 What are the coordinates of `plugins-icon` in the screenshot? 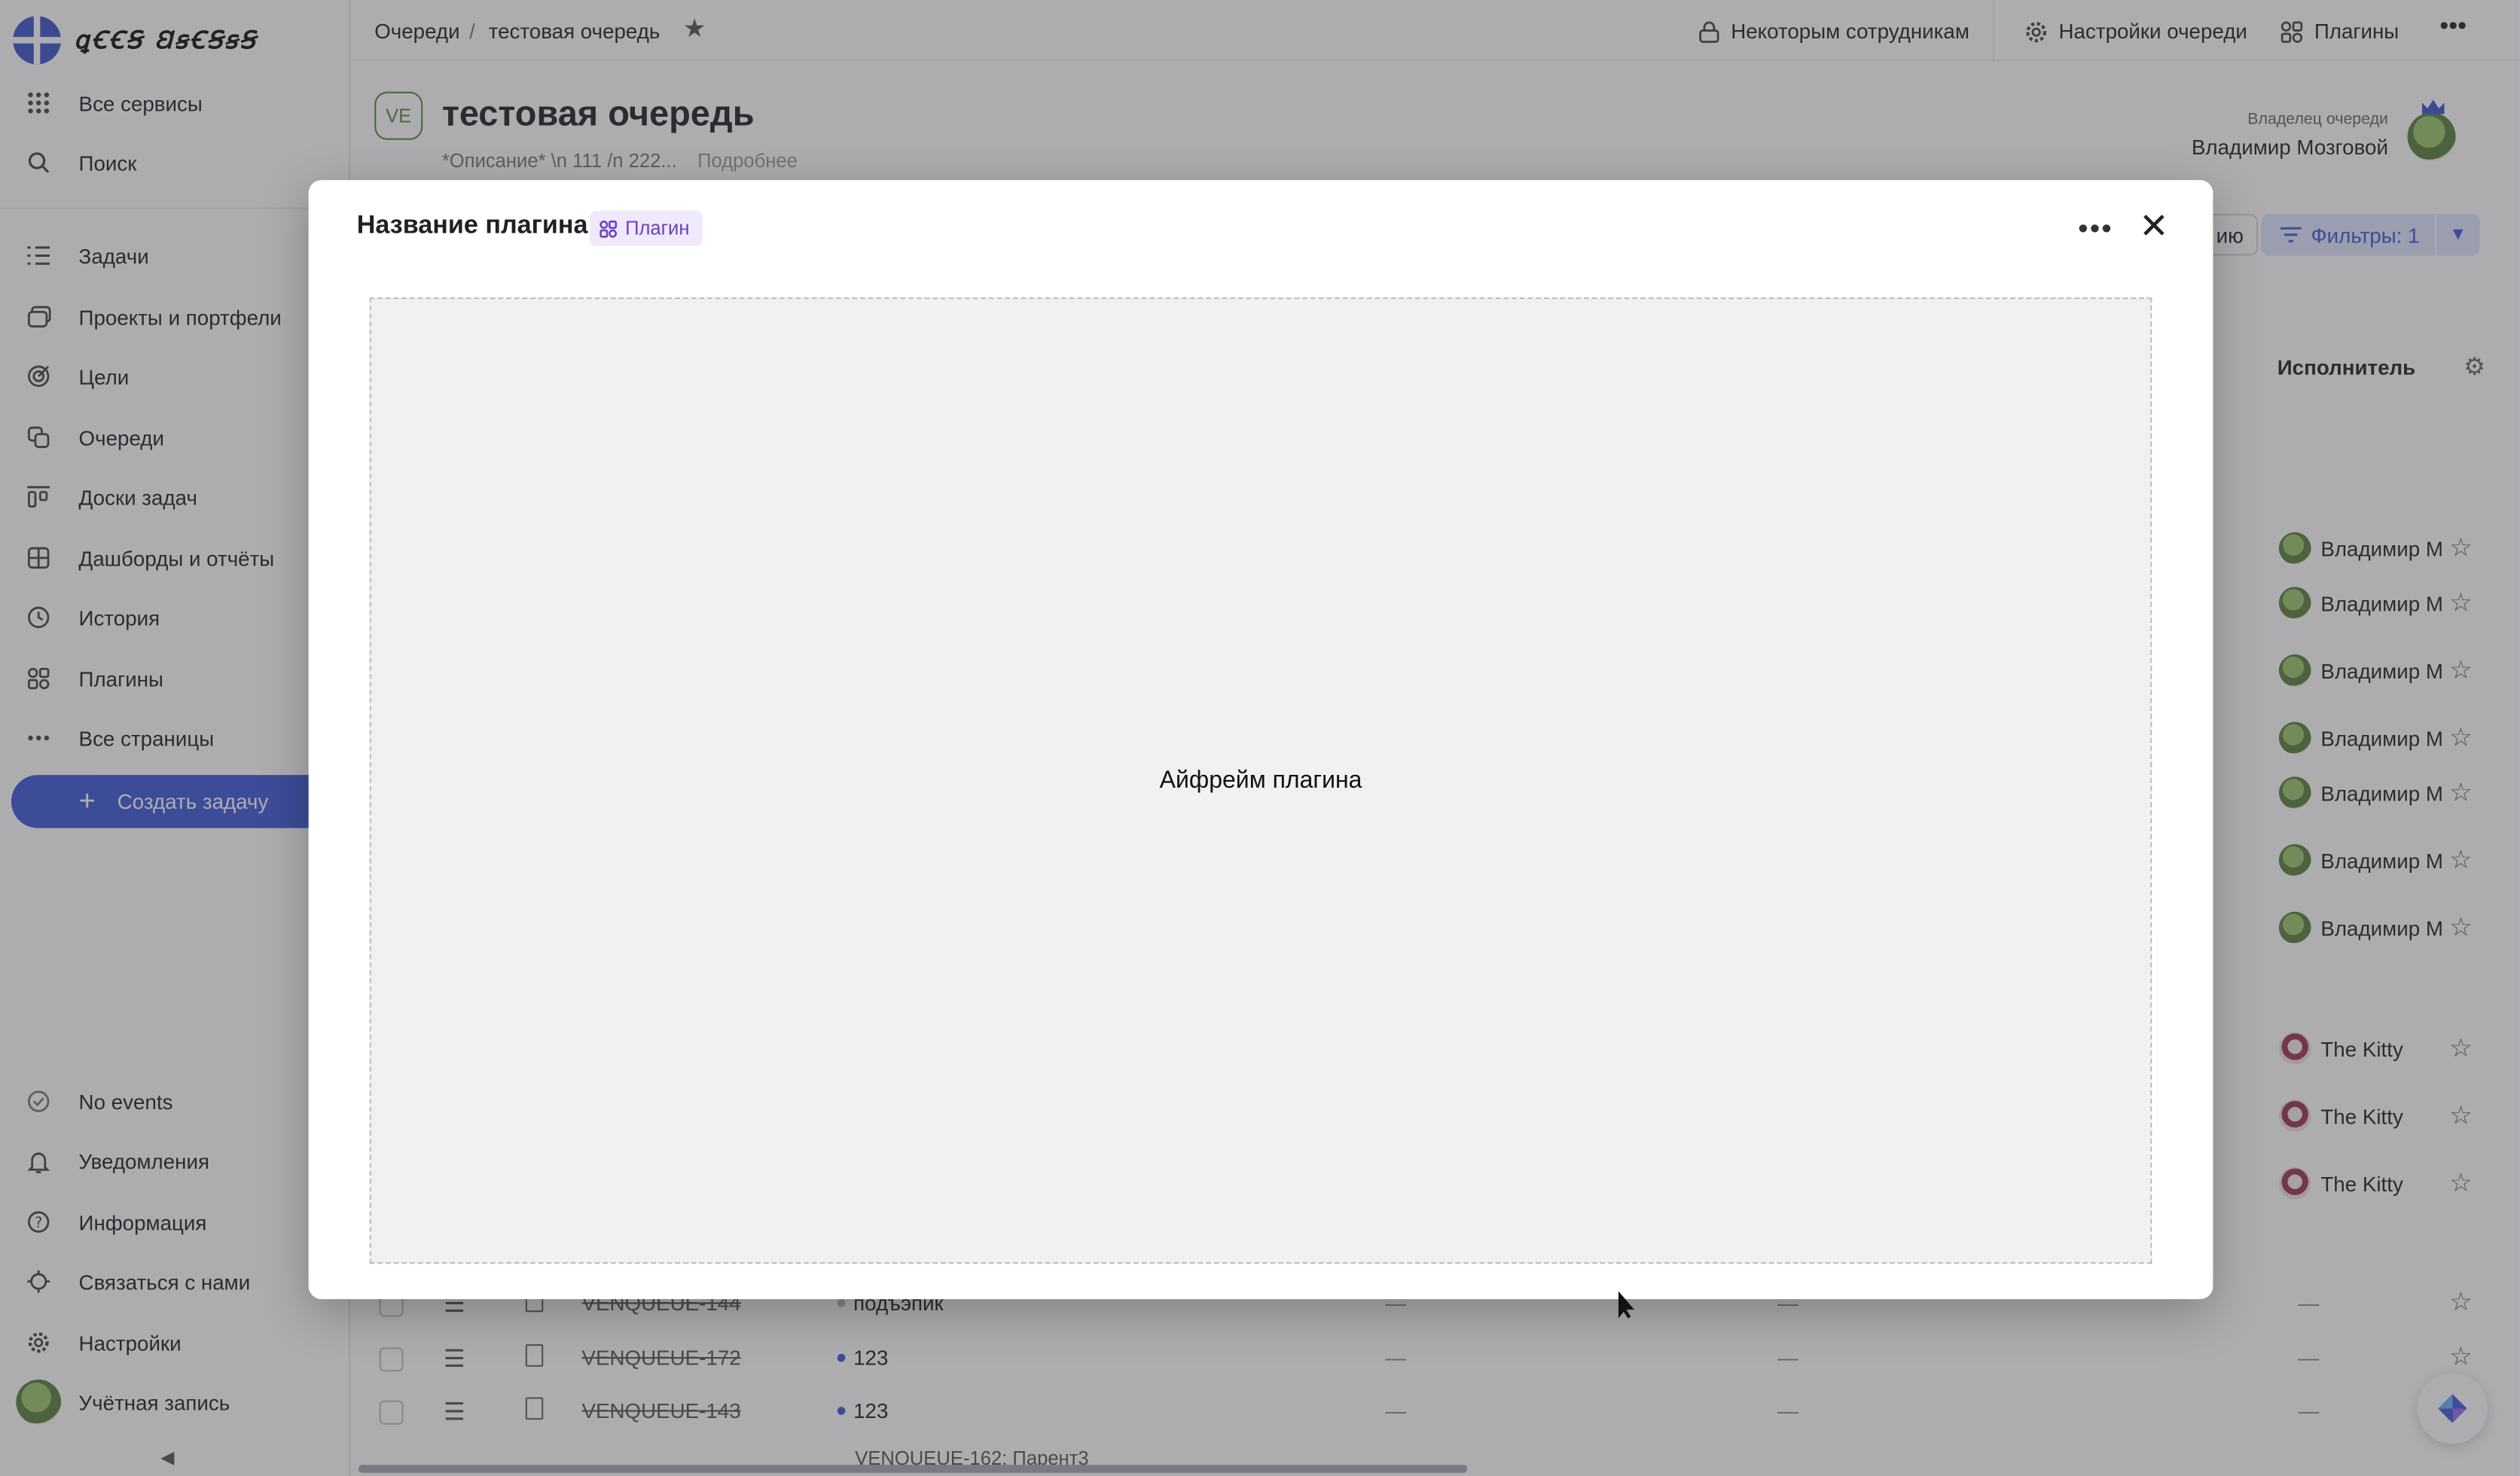 It's located at (608, 228).